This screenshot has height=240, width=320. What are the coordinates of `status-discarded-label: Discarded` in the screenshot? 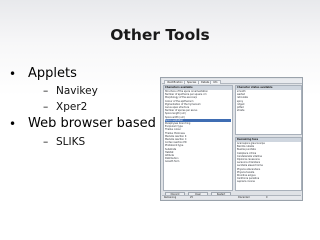 It's located at (244, 197).